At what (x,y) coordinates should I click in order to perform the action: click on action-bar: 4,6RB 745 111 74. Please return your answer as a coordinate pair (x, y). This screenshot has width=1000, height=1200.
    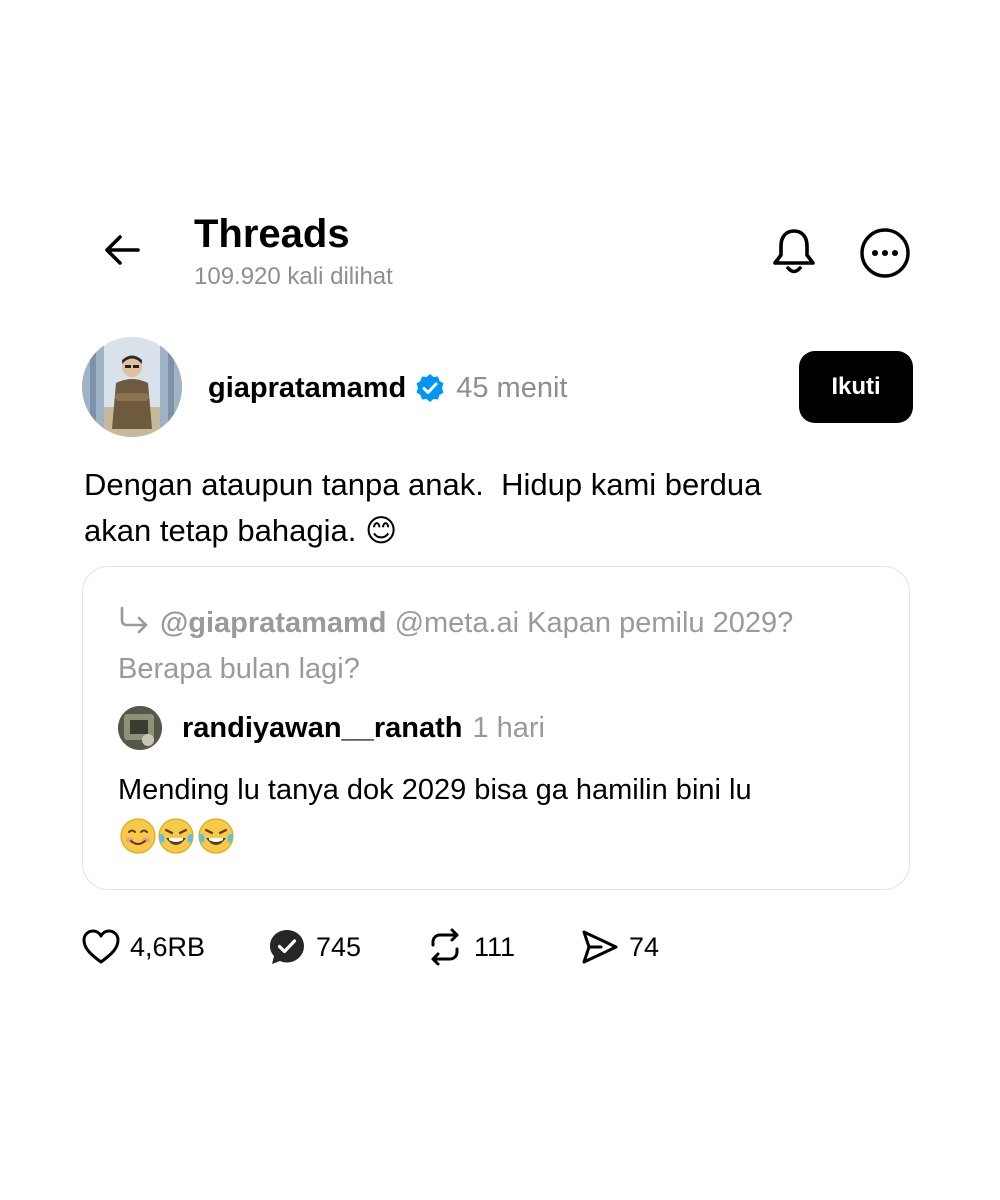
    Looking at the image, I should click on (369, 947).